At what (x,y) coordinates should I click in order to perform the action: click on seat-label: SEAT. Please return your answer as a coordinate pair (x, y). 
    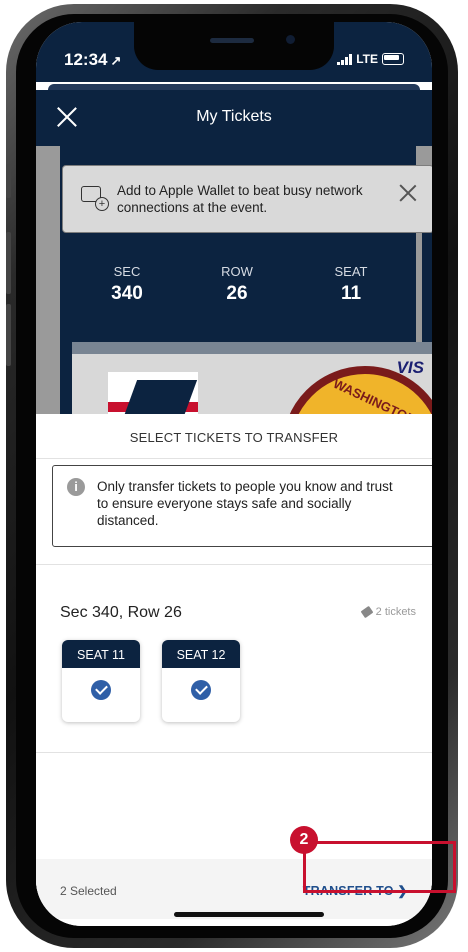
    Looking at the image, I should click on (351, 271).